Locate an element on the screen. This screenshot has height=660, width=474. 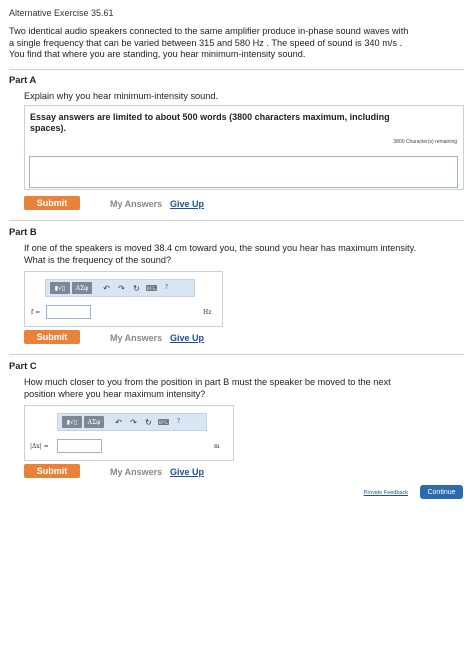
frequency-label: f = is located at coordinates (36, 312).